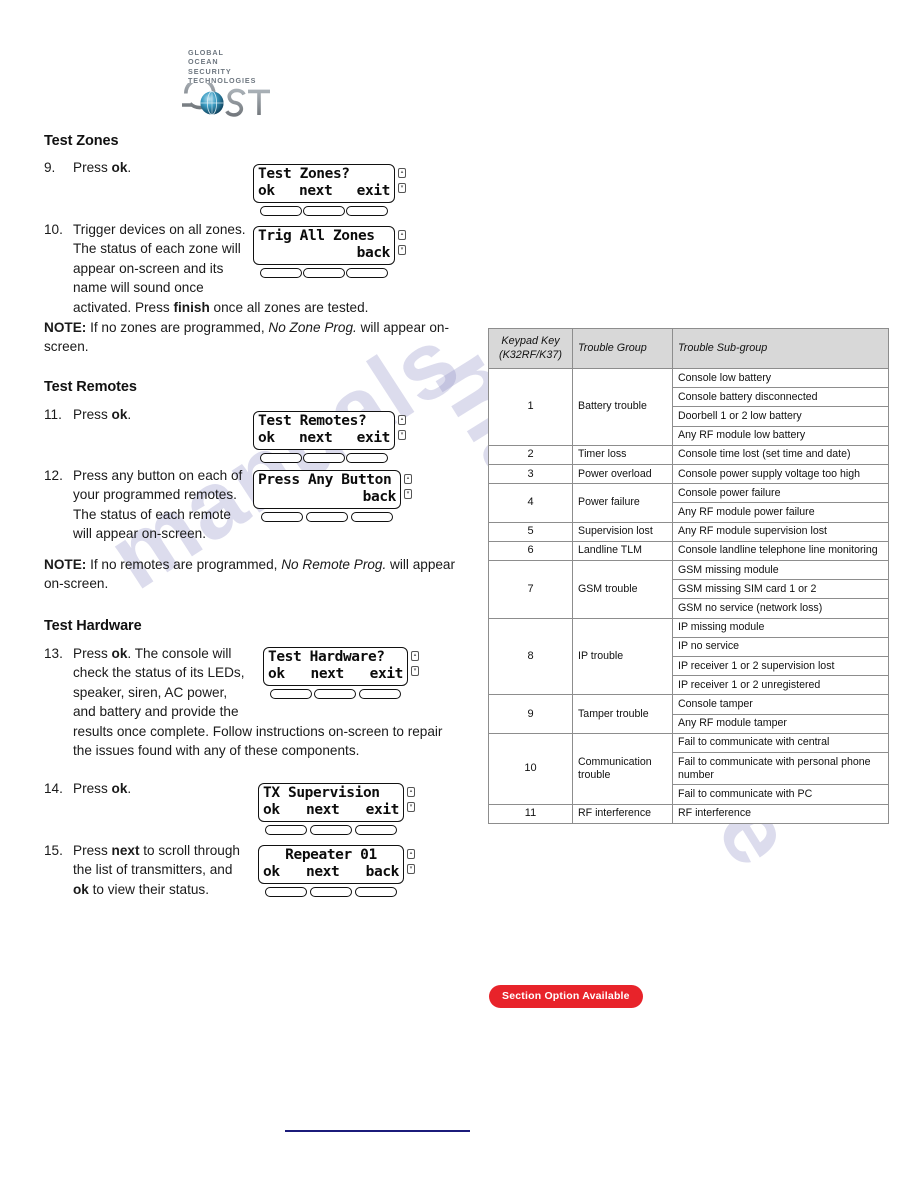  I want to click on logo-tagline-line-1: GLOBAL, so click(206, 52).